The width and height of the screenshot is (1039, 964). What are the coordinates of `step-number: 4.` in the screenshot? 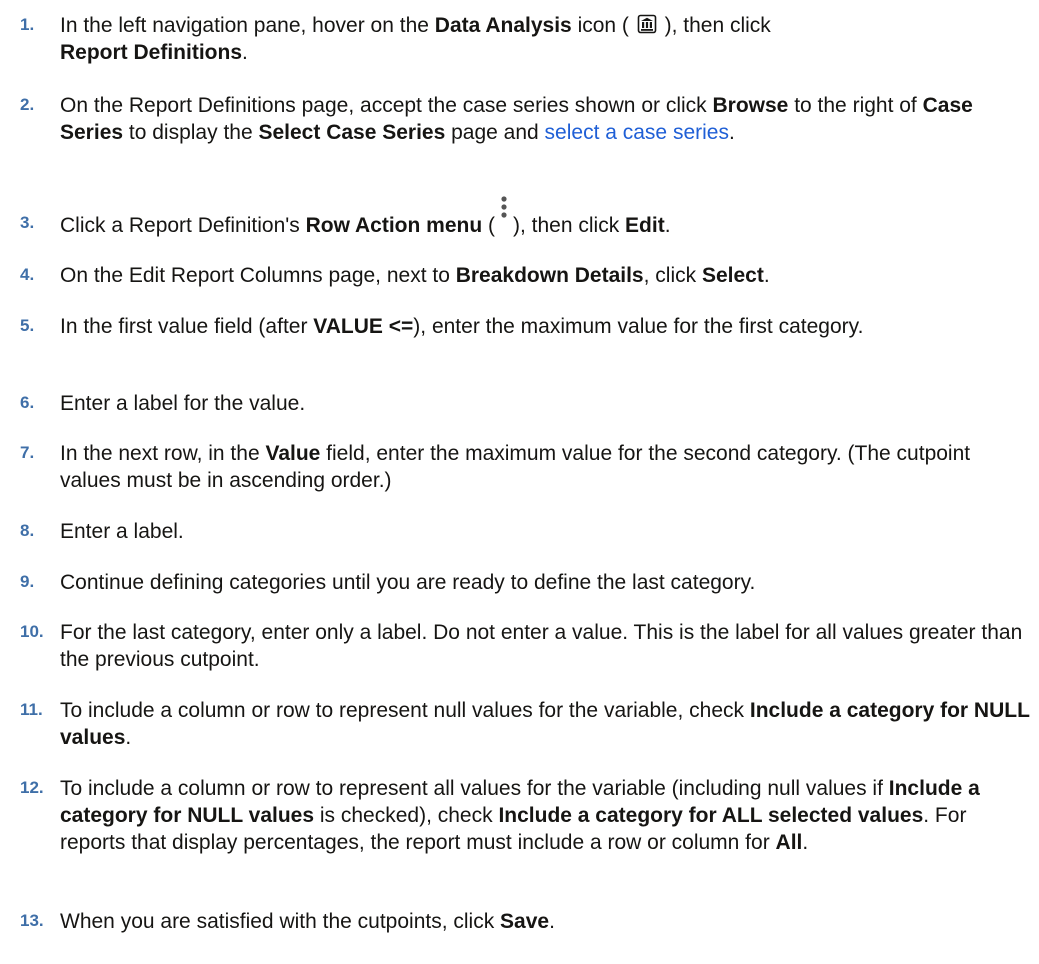 It's located at (27, 274).